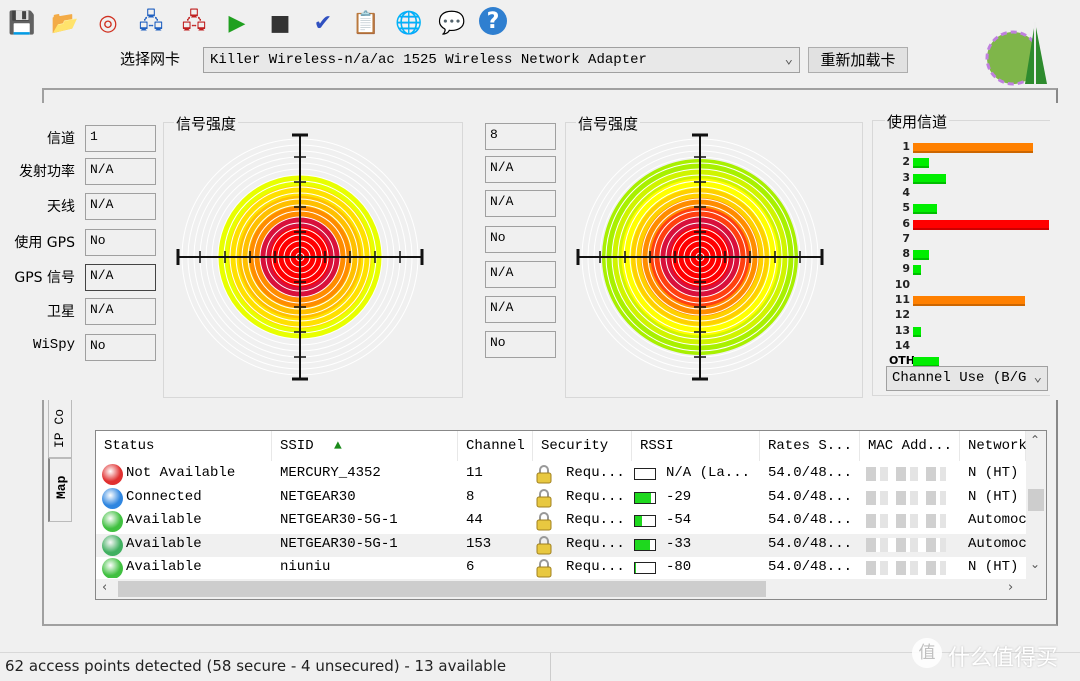  I want to click on column-header: SSID ▲, so click(365, 446).